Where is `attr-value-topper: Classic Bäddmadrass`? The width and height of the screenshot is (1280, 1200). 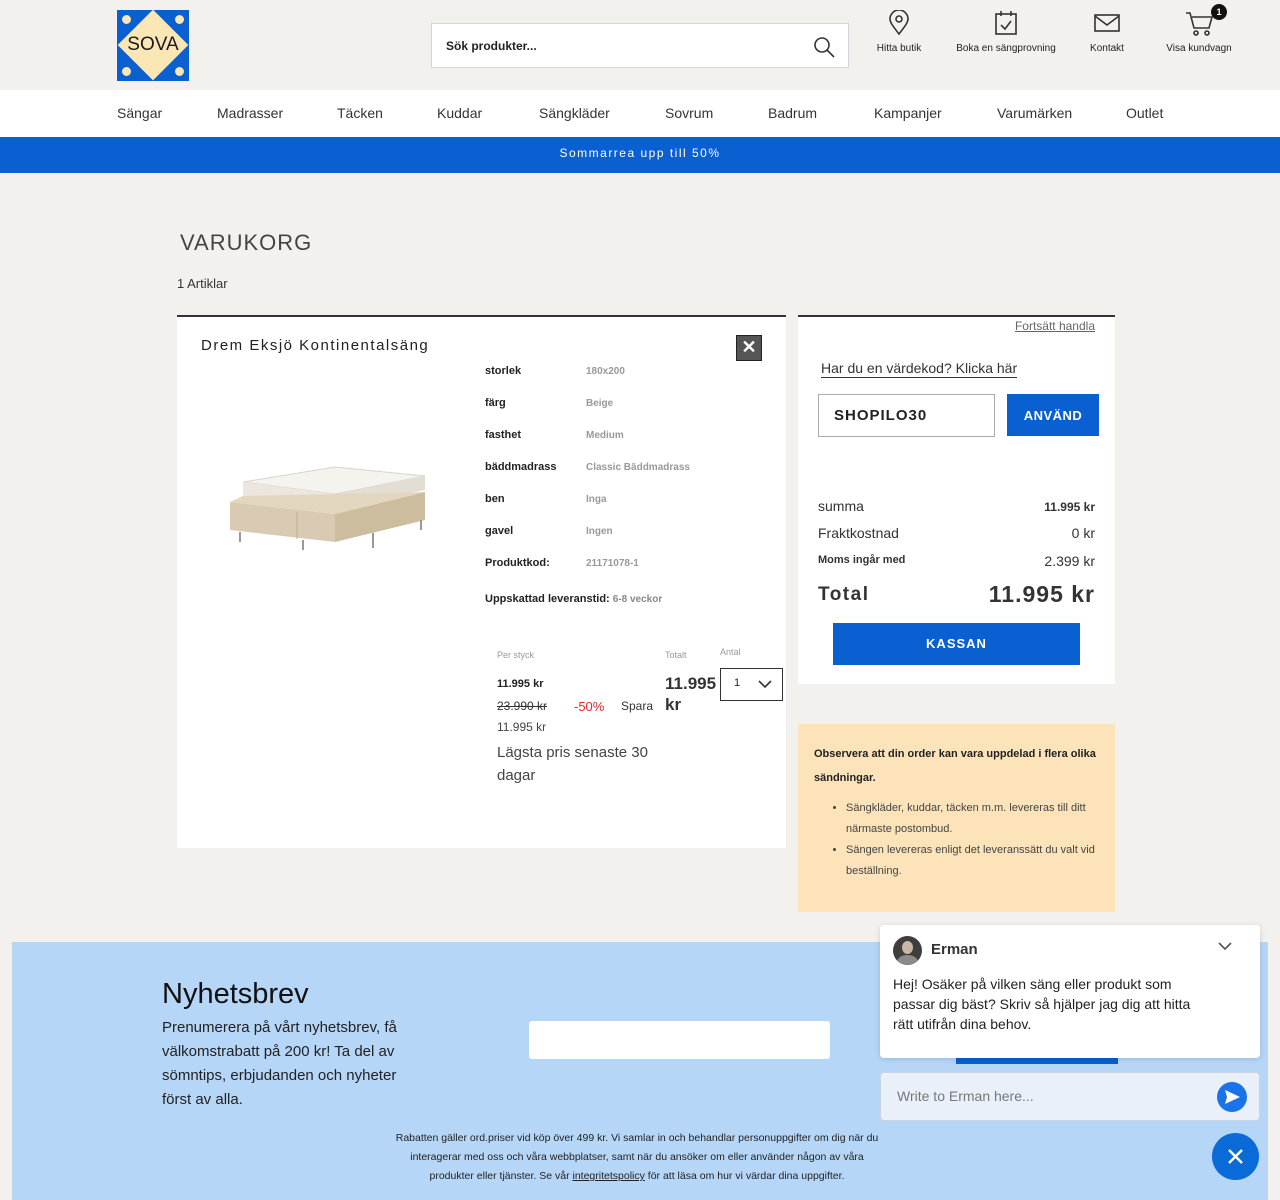
attr-value-topper: Classic Bäddmadrass is located at coordinates (638, 467).